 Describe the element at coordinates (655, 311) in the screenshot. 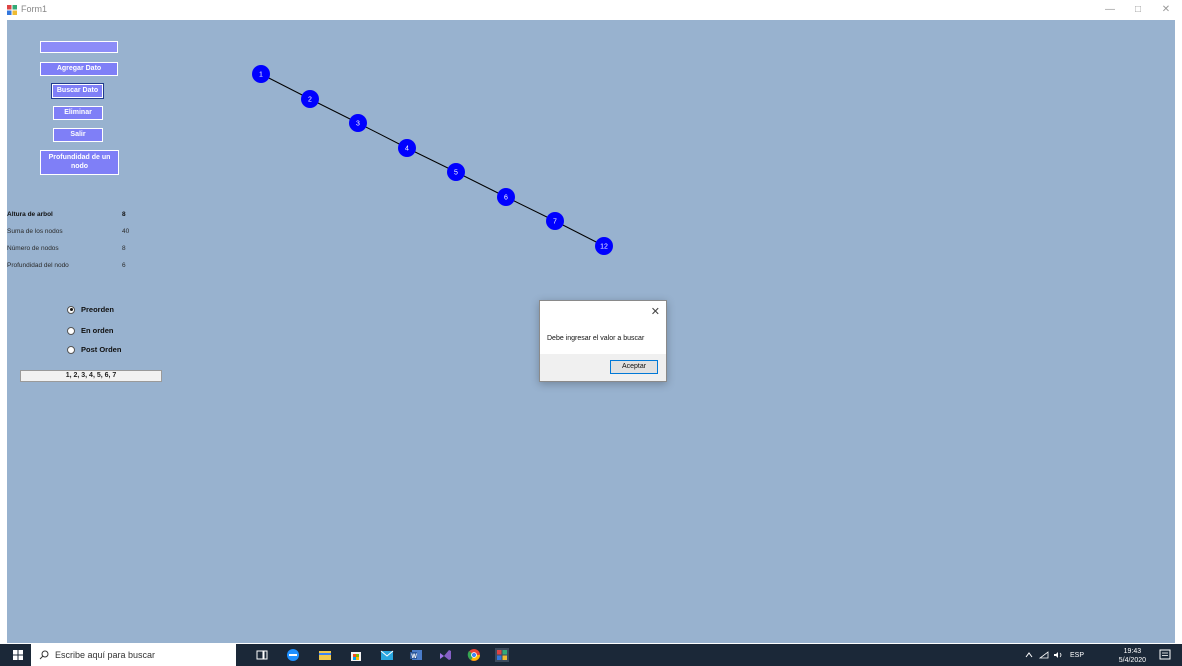

I see `dialog-close-button: ✕` at that location.